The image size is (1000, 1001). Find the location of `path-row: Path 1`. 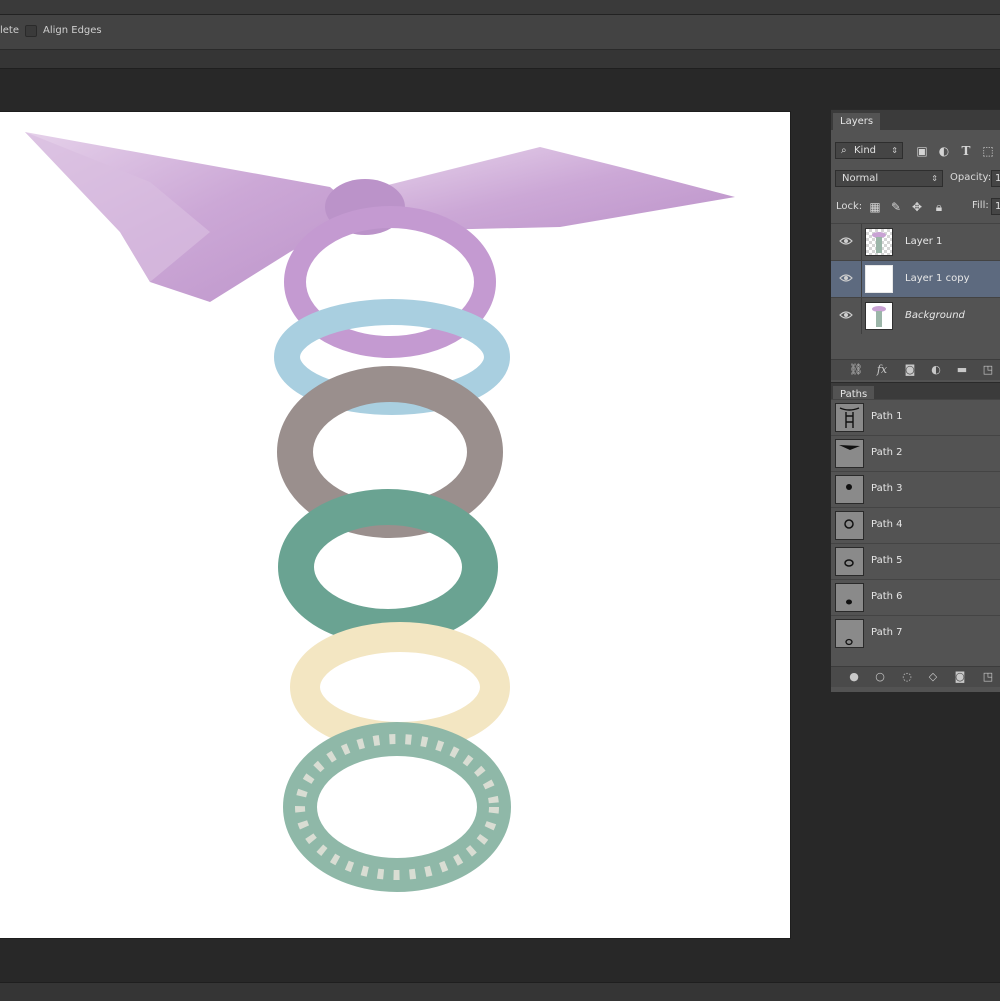

path-row: Path 1 is located at coordinates (915, 417).